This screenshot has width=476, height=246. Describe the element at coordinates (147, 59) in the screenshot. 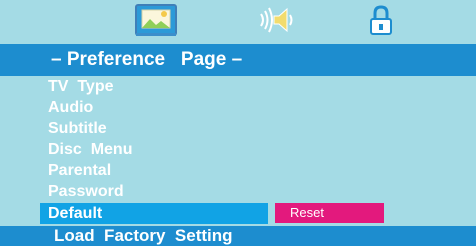

I see `page-title: – Preference Page –` at that location.